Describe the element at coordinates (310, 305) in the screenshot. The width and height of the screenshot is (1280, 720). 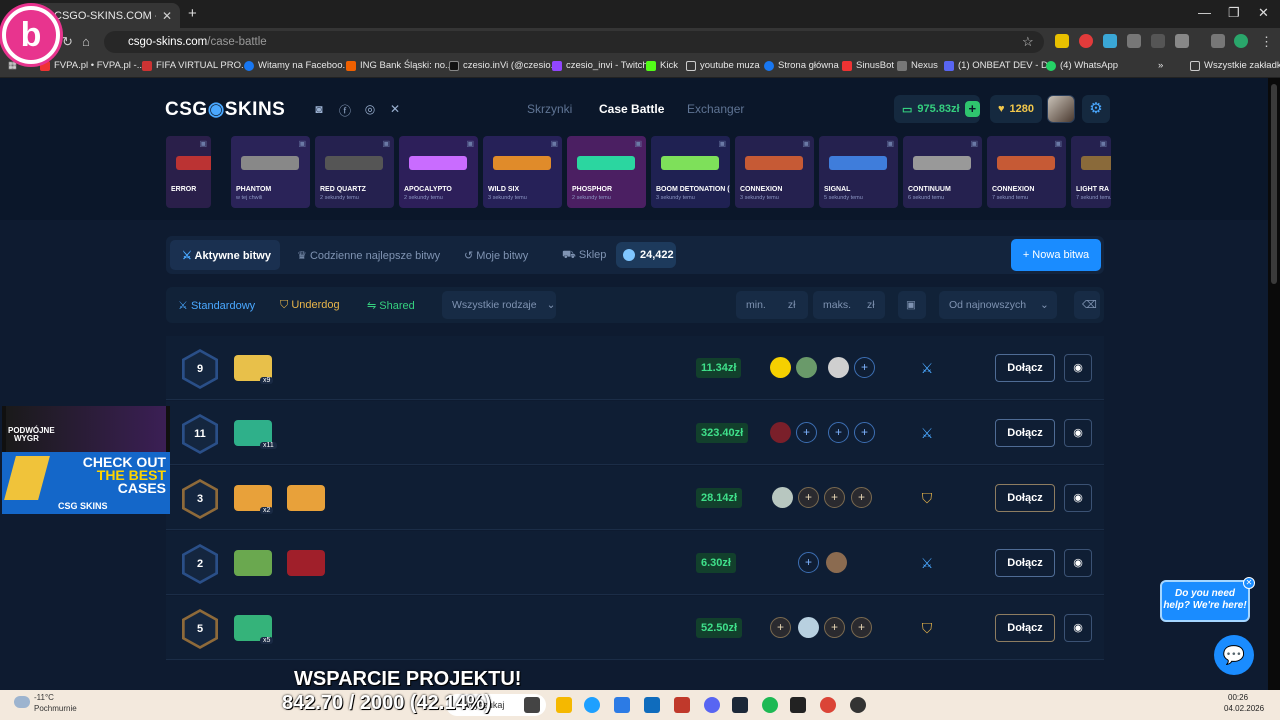
I see `filter-underdog: ⛉ Underdog` at that location.